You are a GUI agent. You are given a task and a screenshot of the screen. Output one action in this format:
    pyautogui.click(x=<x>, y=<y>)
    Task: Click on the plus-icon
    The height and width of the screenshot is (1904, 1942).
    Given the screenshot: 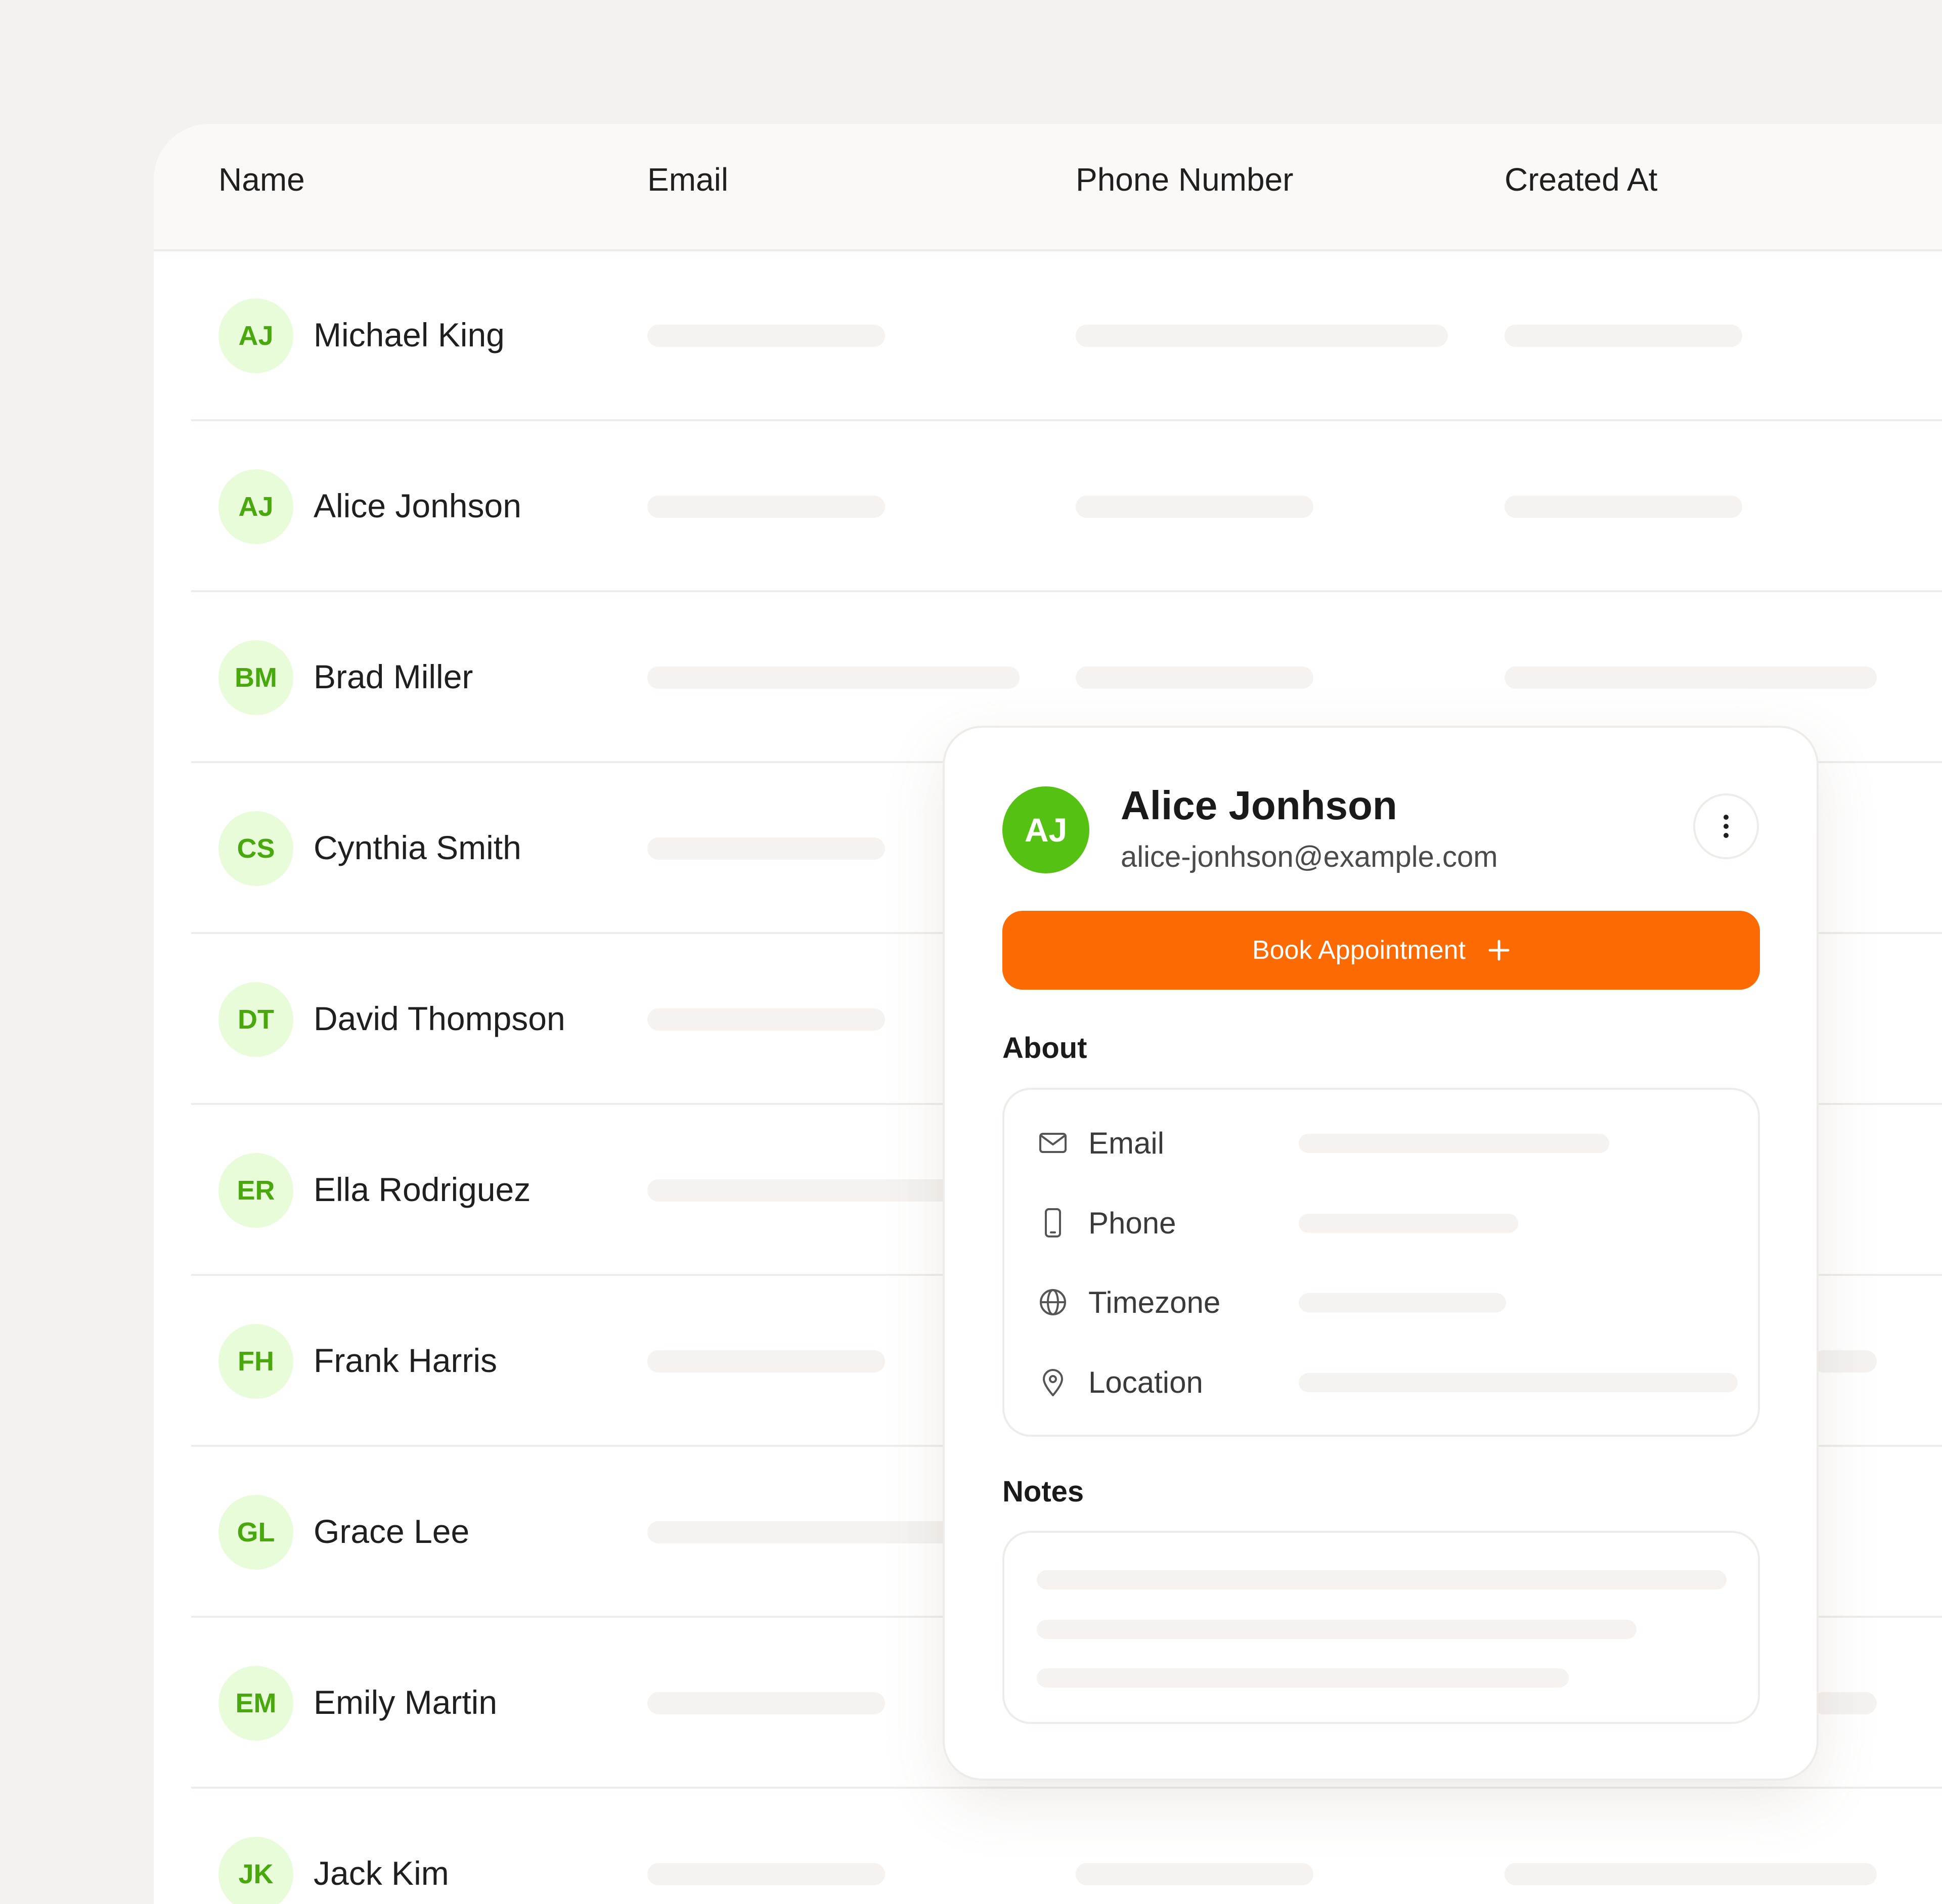 What is the action you would take?
    pyautogui.click(x=1499, y=950)
    